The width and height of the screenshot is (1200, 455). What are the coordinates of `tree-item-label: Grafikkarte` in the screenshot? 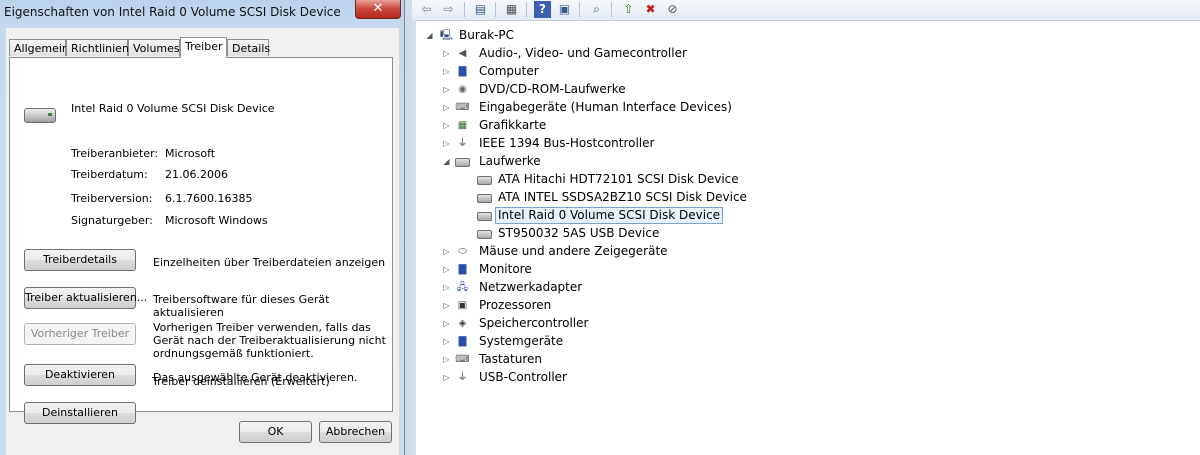 It's located at (513, 125).